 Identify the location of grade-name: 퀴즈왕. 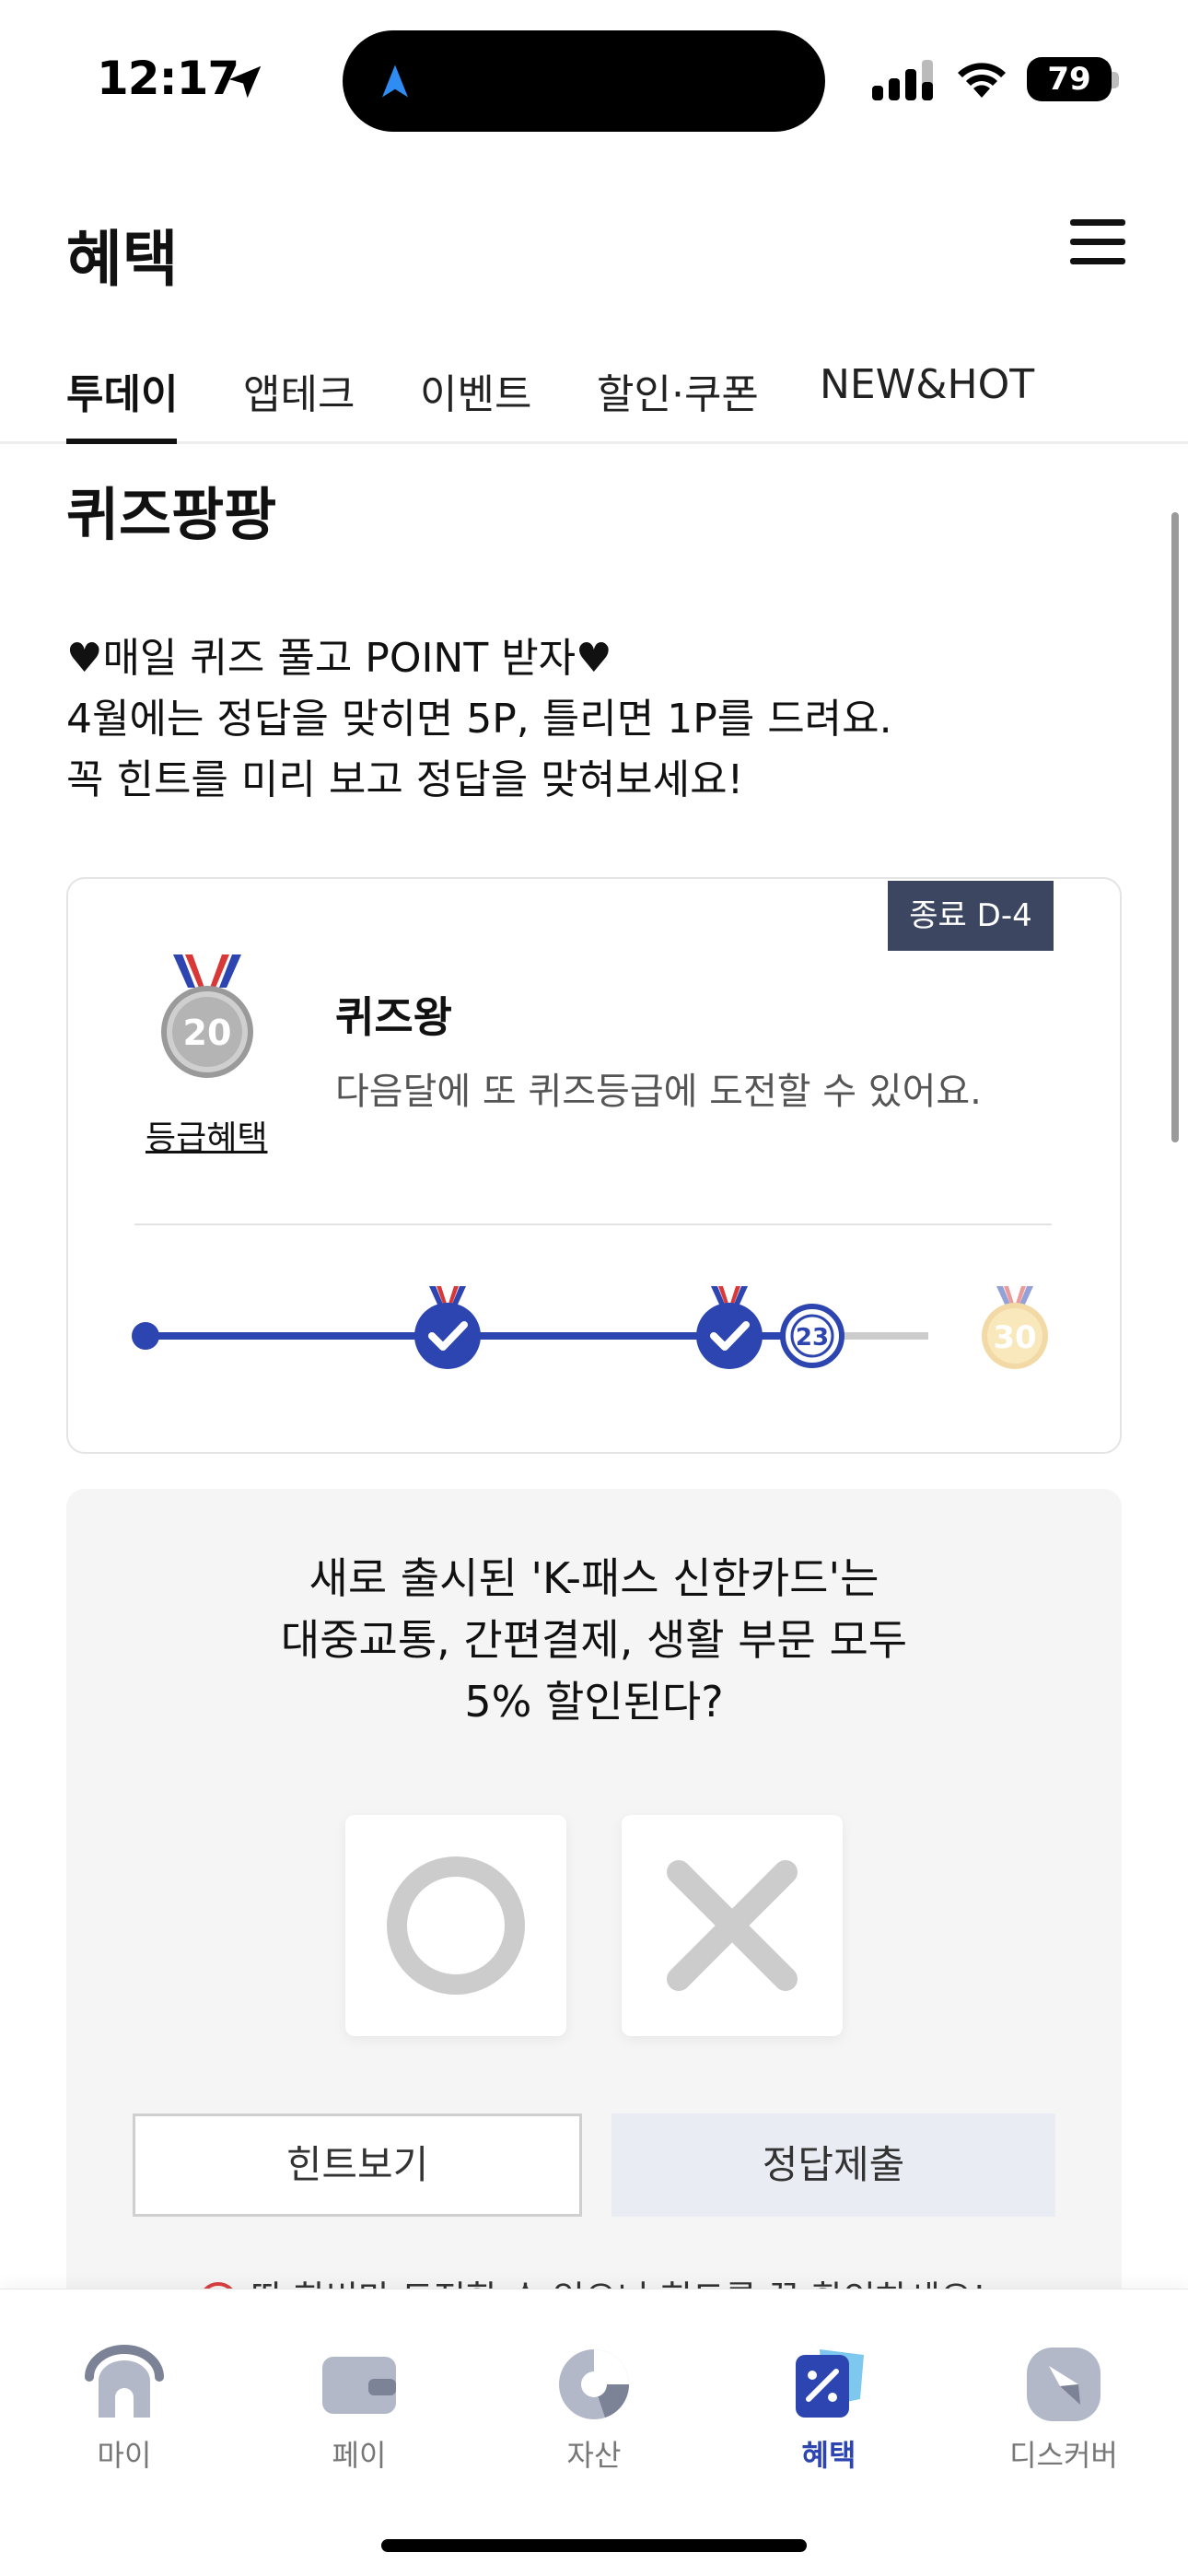
(393, 1017).